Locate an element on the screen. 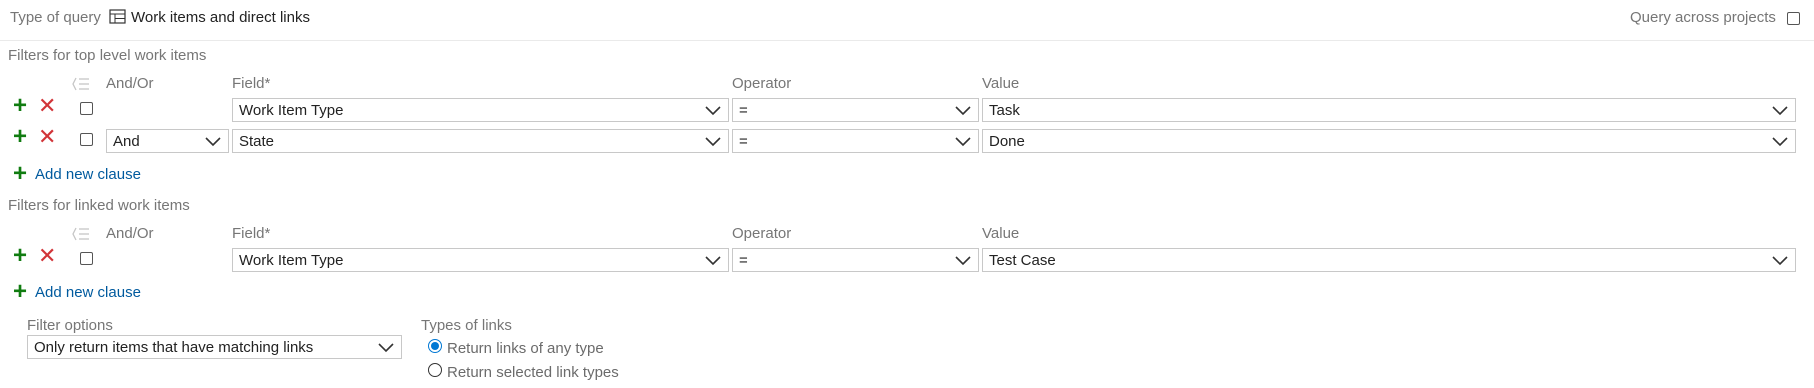  andor-select-value: And is located at coordinates (126, 141).